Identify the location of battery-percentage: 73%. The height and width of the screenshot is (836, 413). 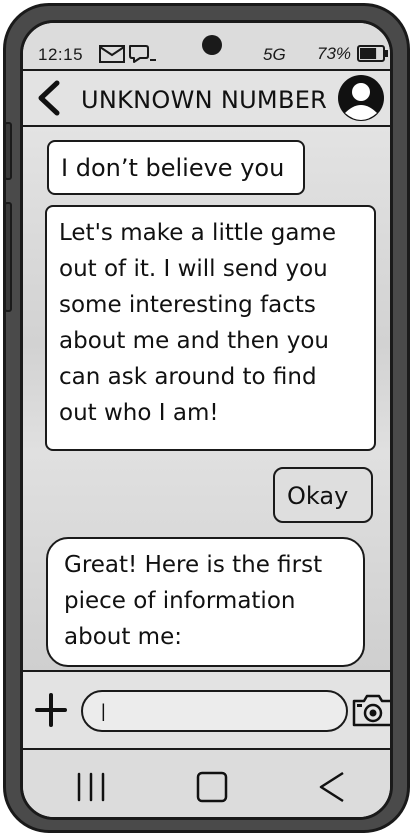
(334, 53).